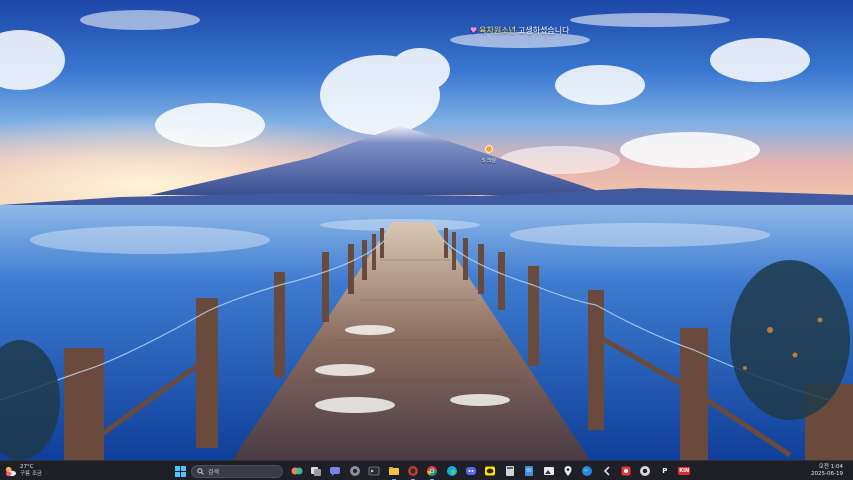 Image resolution: width=853 pixels, height=480 pixels. I want to click on kin-app-icon: KIN, so click(684, 471).